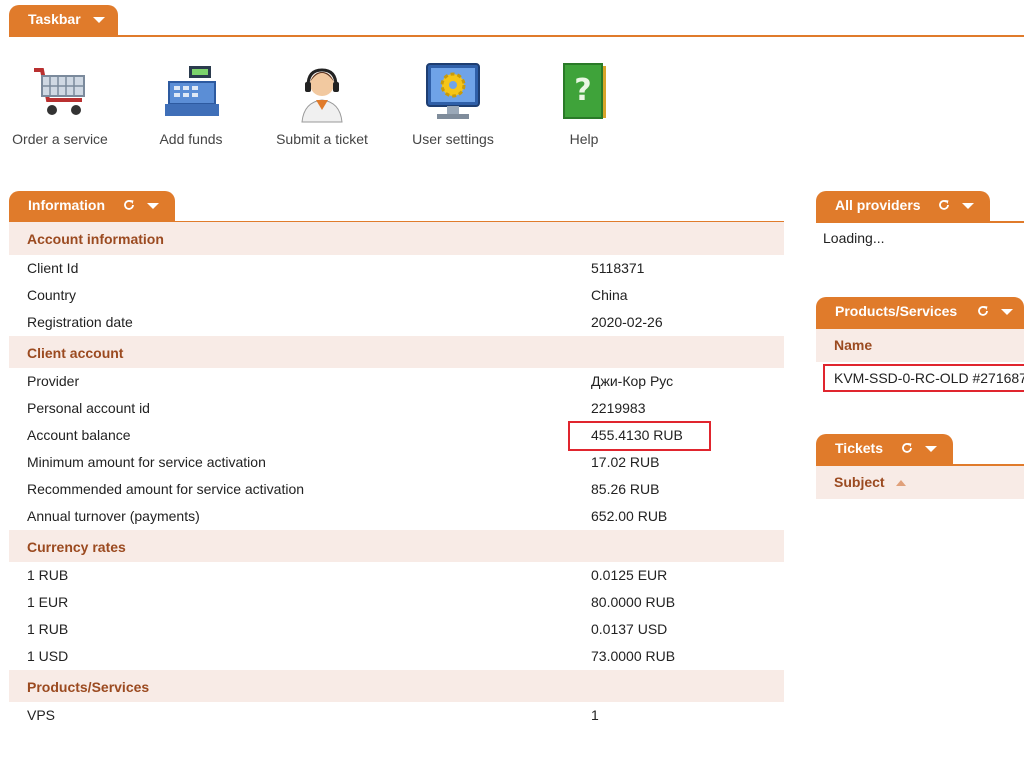  I want to click on providers-divider, so click(920, 222).